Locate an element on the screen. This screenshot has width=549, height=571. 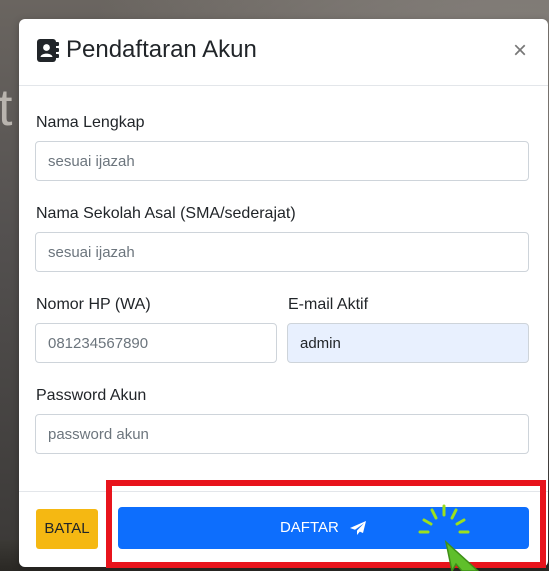
modal-header: Pendaftaran Akun × is located at coordinates (283, 52).